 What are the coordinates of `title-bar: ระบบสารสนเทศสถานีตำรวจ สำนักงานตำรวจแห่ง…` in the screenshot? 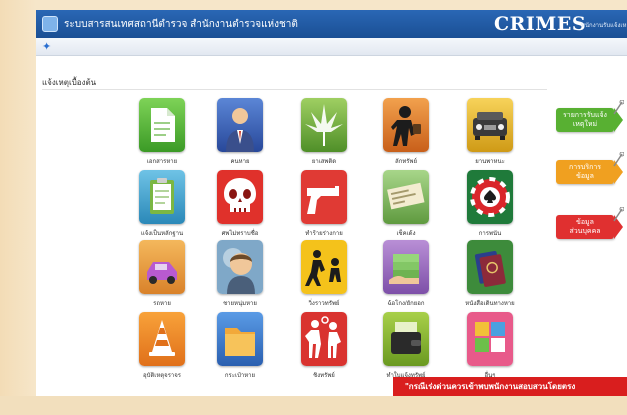 It's located at (331, 24).